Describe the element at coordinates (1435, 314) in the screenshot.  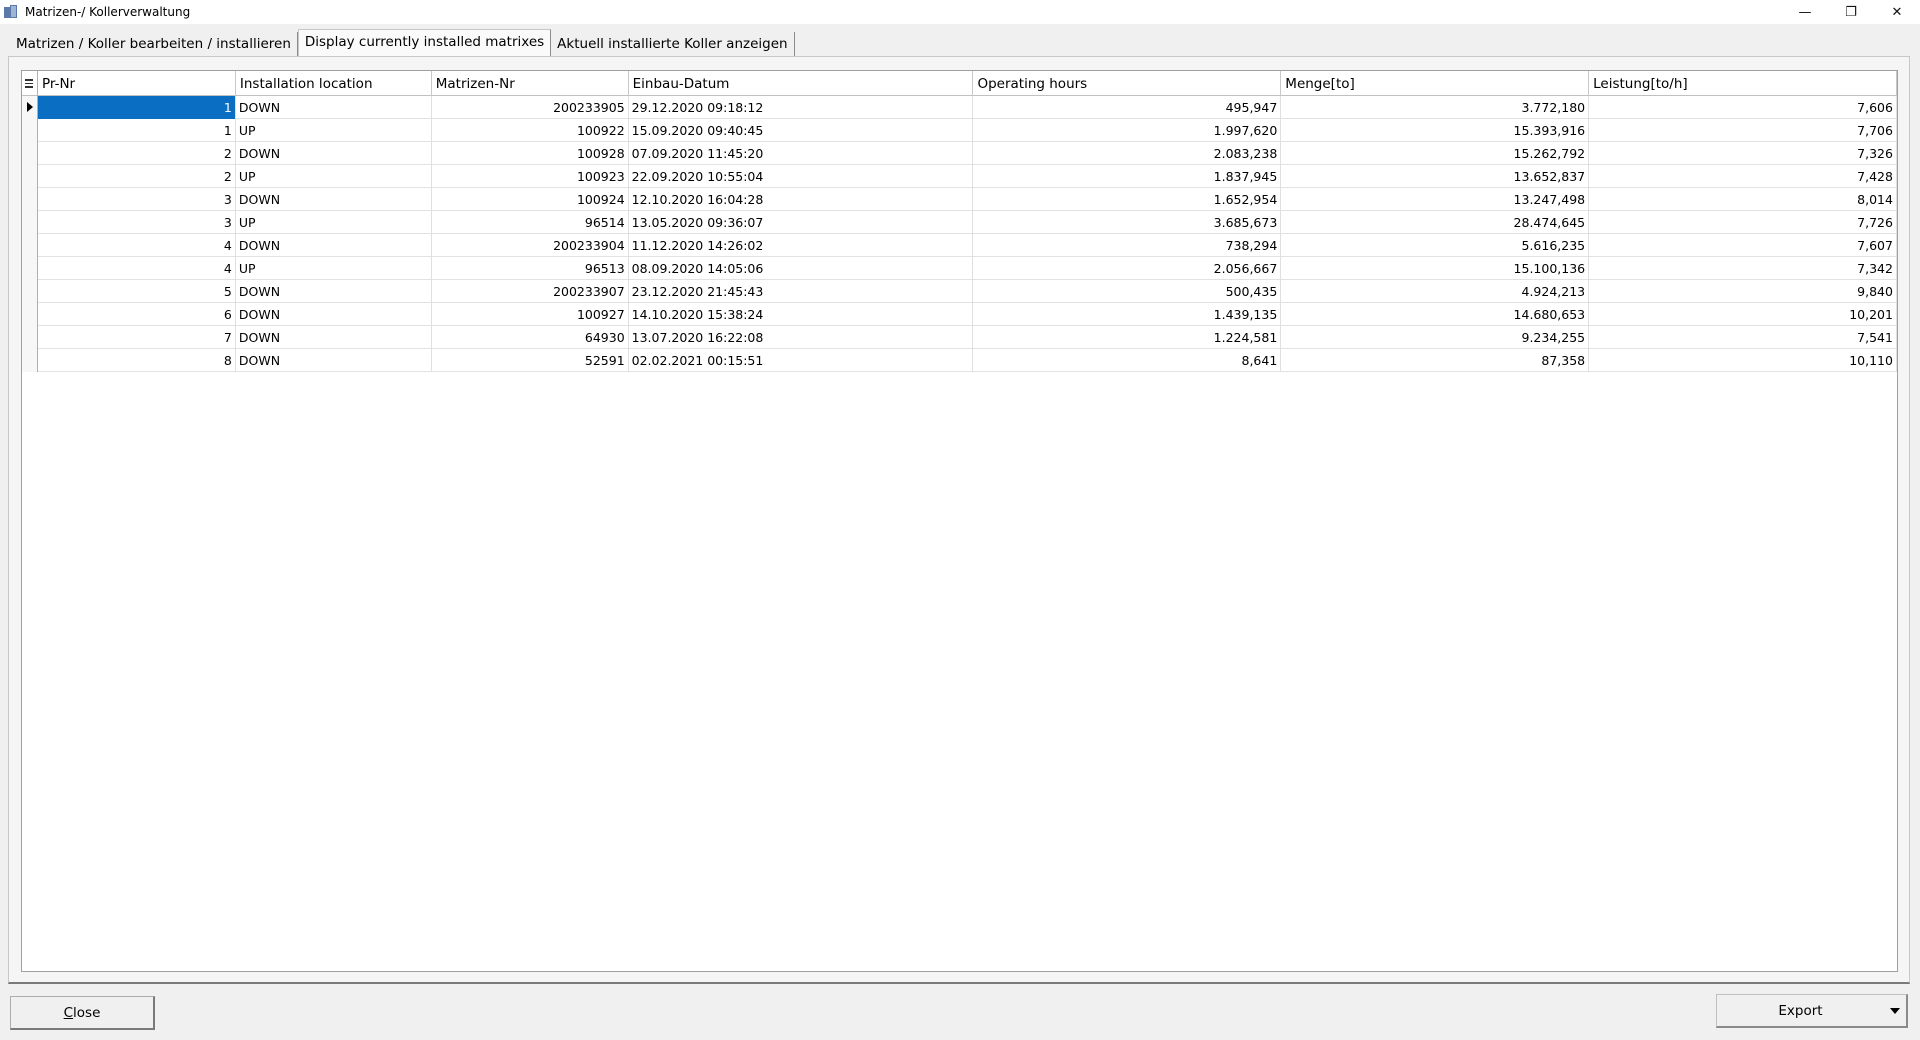
I see `cell-menge: 14.680,653` at that location.